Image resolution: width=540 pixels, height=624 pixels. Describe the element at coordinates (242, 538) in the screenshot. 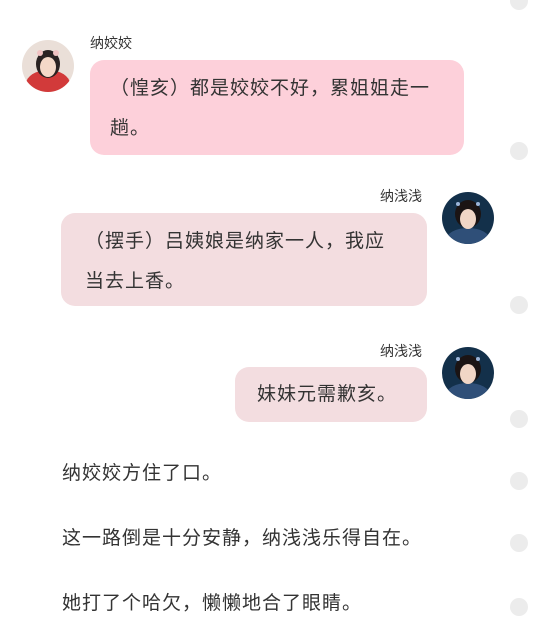

I see `narration-line: 这一路倒是十分安静，纳浅浅乐得自在。` at that location.